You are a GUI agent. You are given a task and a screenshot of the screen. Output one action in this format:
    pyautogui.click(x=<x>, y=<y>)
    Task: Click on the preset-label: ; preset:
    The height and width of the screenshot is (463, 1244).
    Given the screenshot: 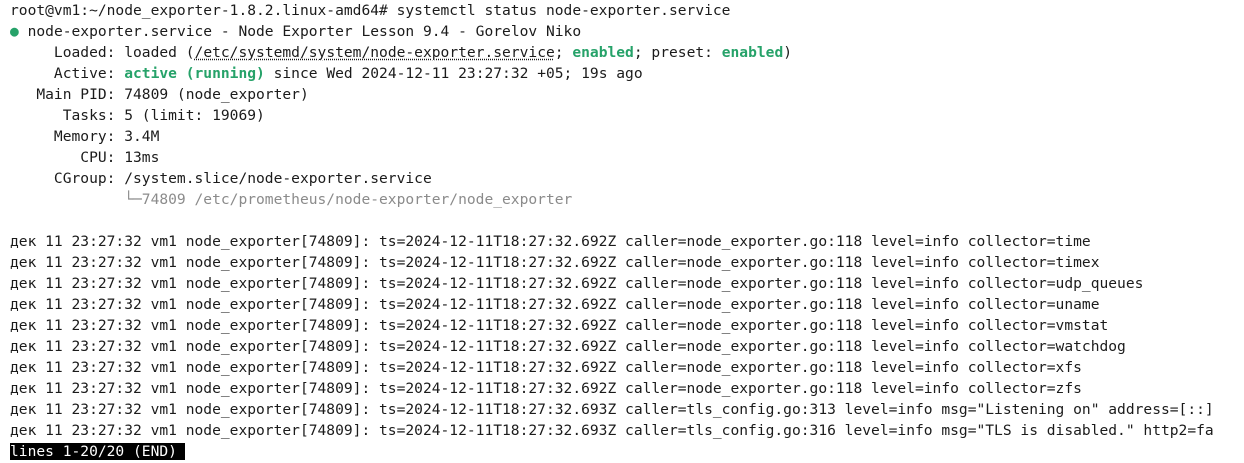 What is the action you would take?
    pyautogui.click(x=677, y=52)
    